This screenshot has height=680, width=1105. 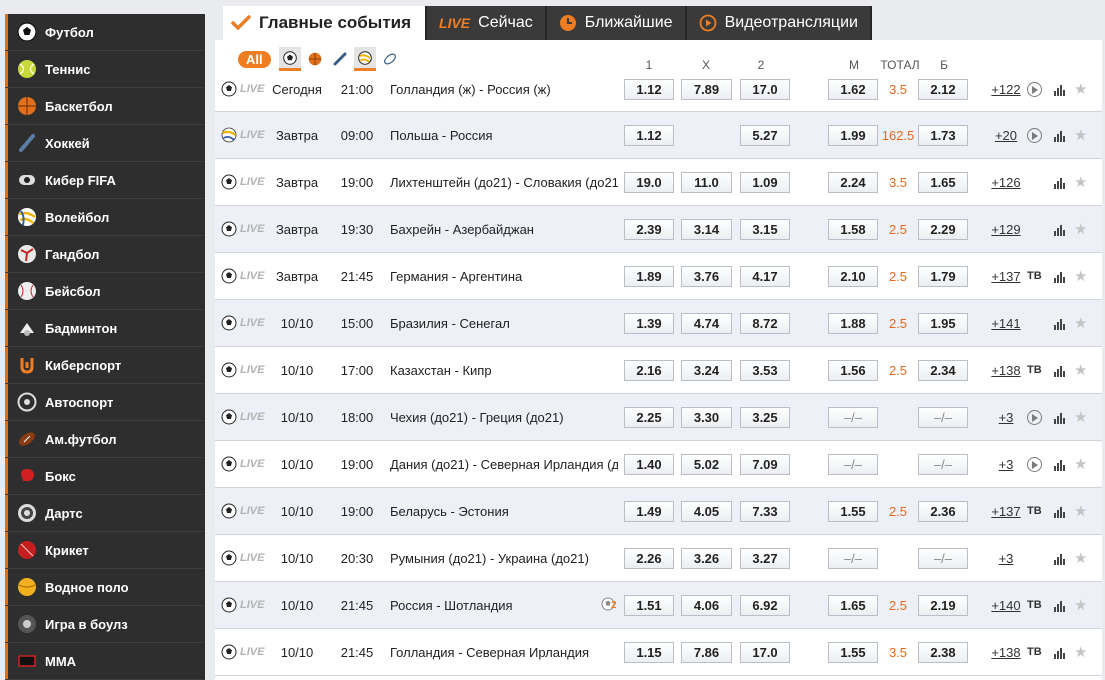 I want to click on odds-x-button: 4.74, so click(x=706, y=323).